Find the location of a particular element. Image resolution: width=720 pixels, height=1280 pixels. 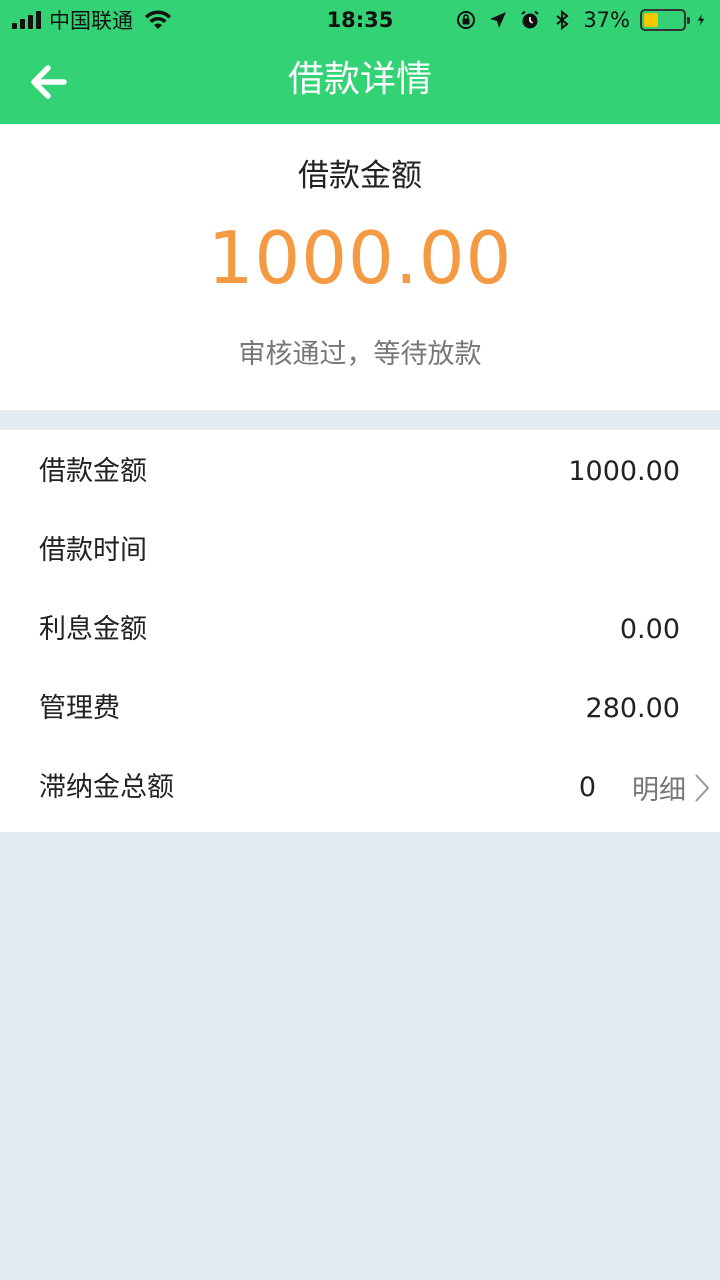

page-title: 借款详情 is located at coordinates (359, 79).